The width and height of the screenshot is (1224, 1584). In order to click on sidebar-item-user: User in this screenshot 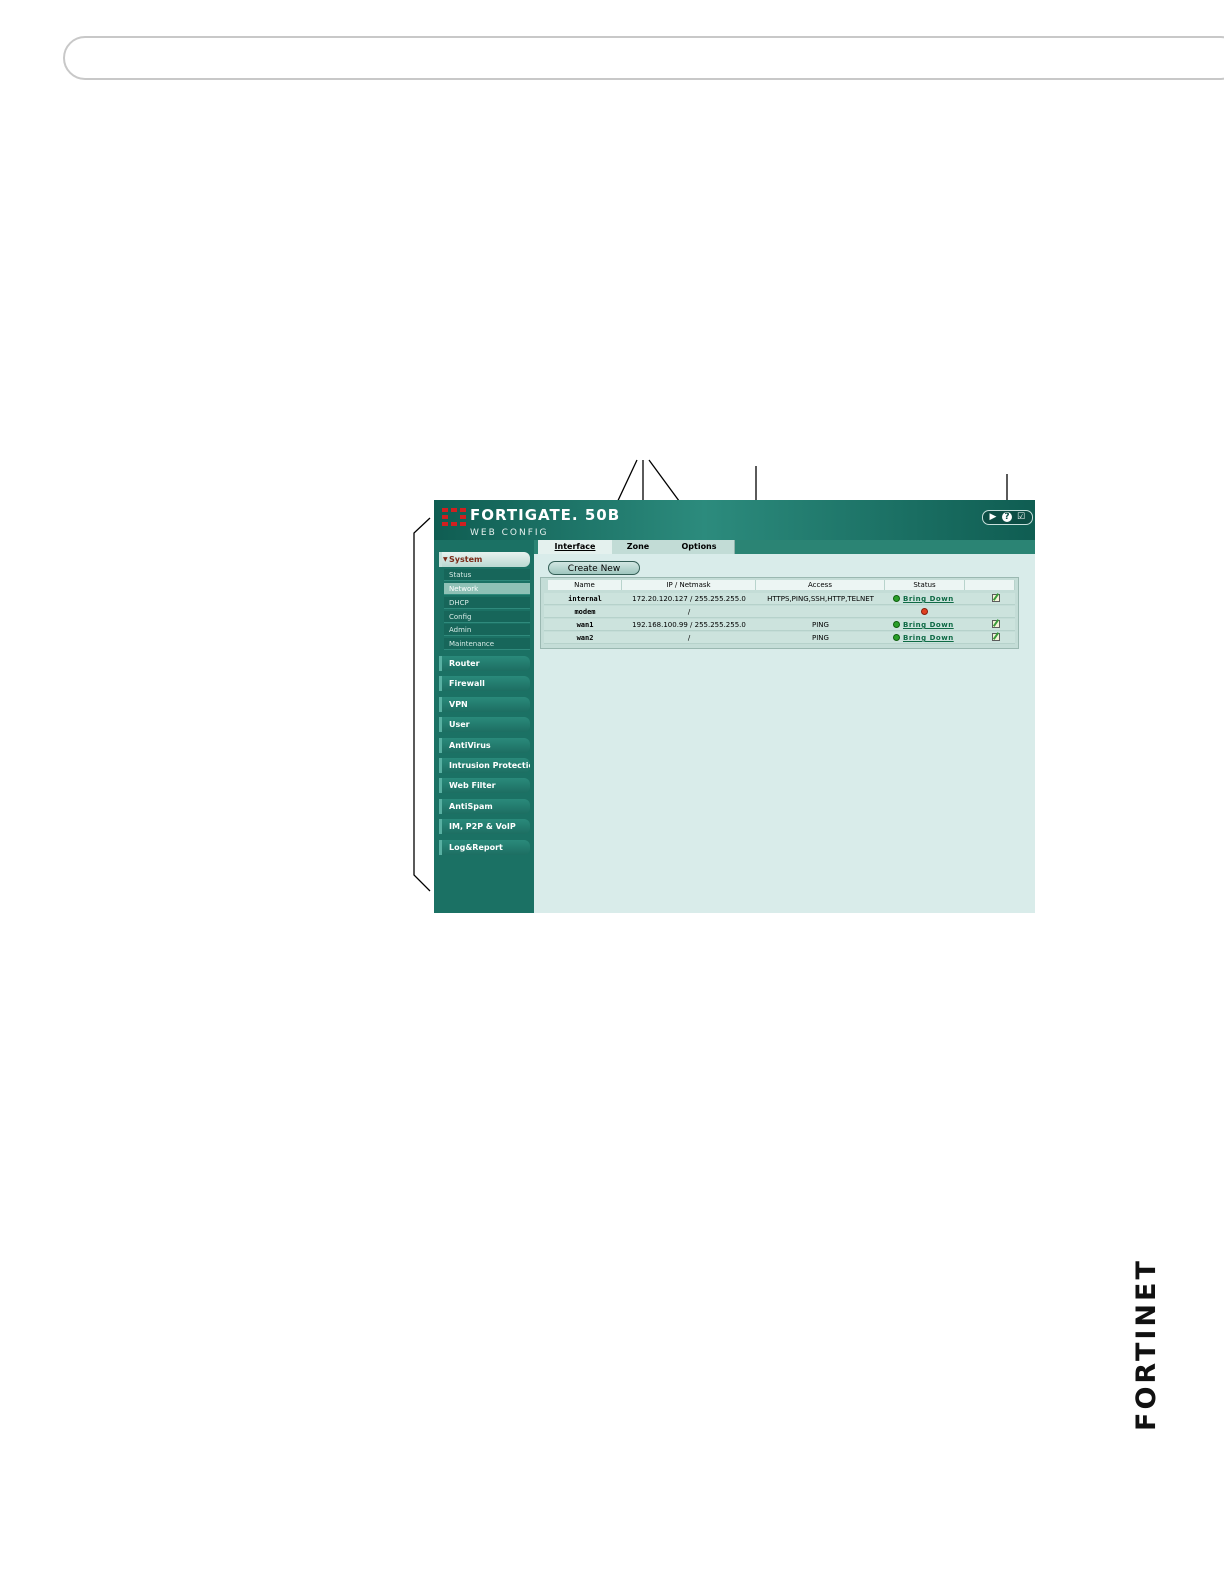, I will do `click(484, 724)`.